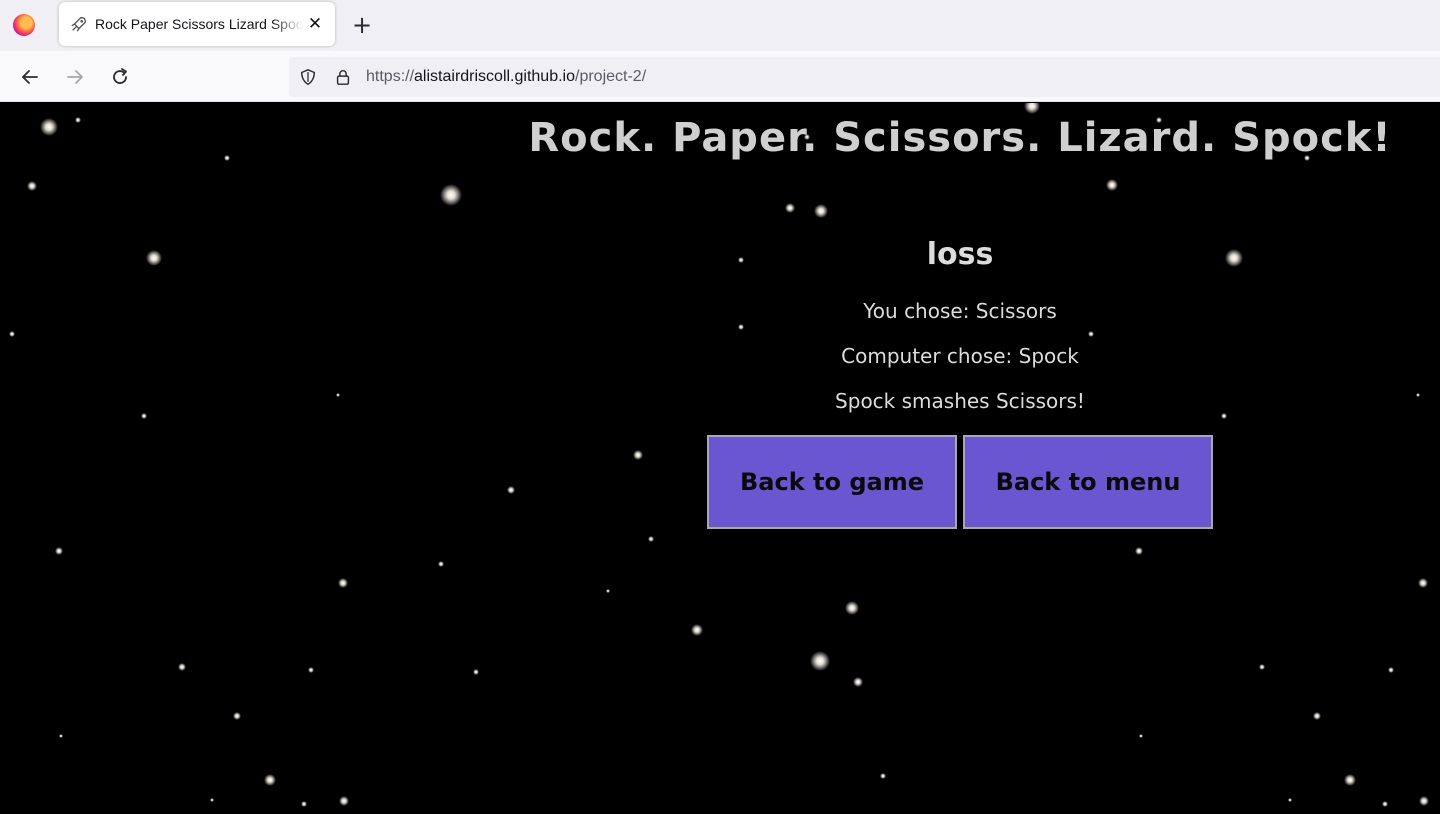 Image resolution: width=1440 pixels, height=814 pixels. What do you see at coordinates (120, 77) in the screenshot?
I see `reload-icon` at bounding box center [120, 77].